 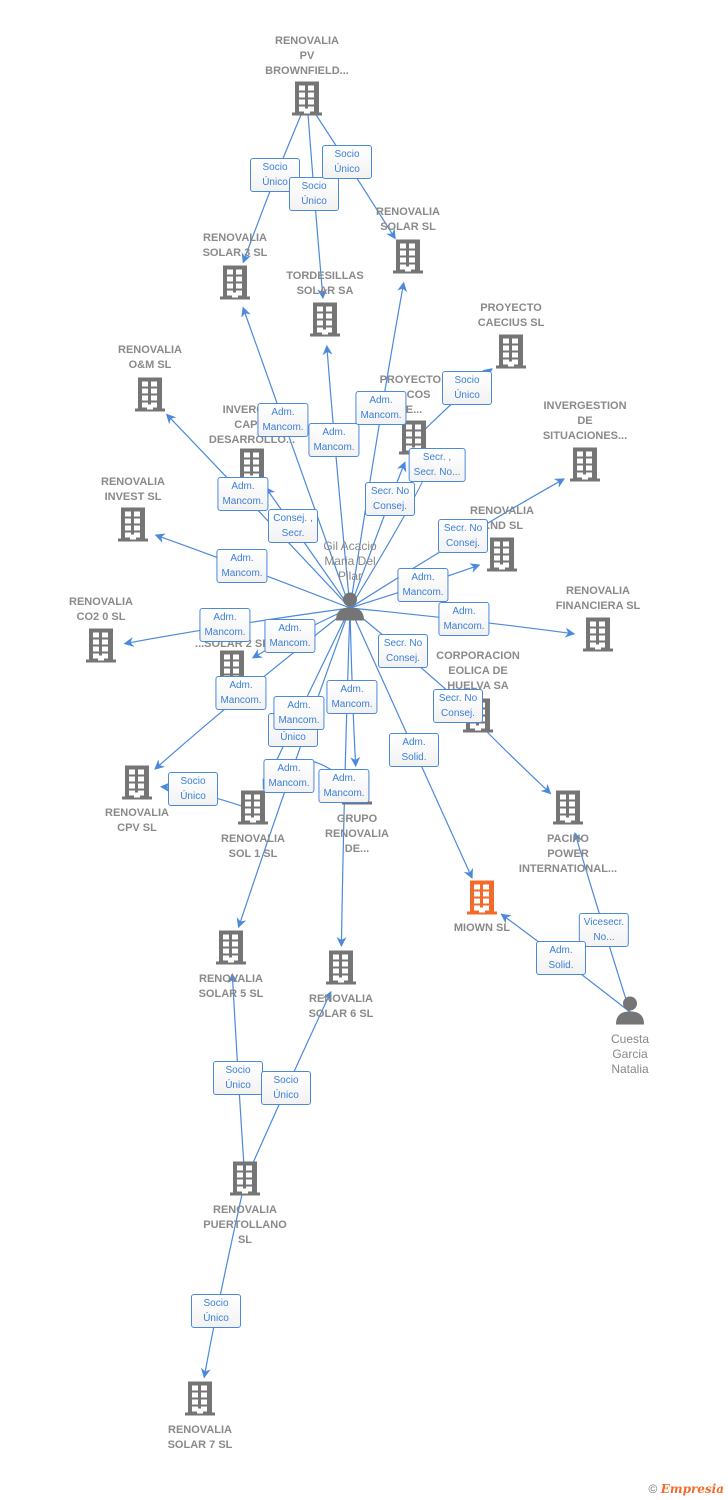 I want to click on node-label: MIOWN SL, so click(x=482, y=928).